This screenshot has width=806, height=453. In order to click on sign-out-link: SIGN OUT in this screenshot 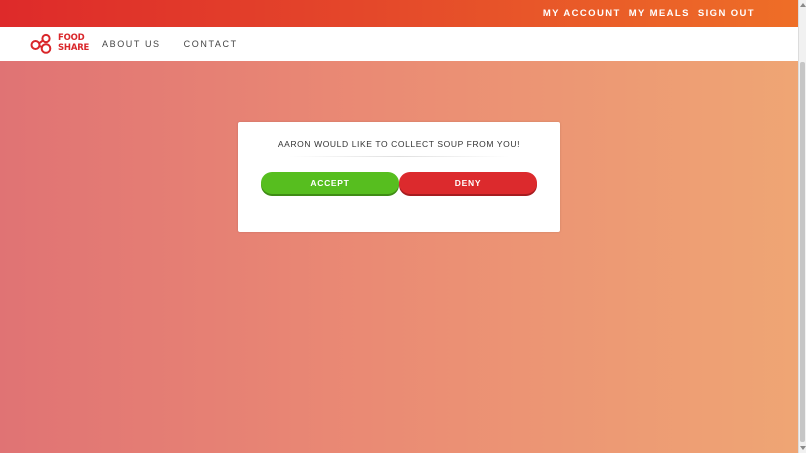, I will do `click(726, 13)`.